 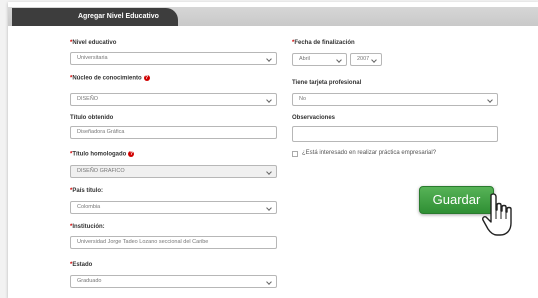 I want to click on pais-titulo-label: *País título:, so click(x=87, y=191).